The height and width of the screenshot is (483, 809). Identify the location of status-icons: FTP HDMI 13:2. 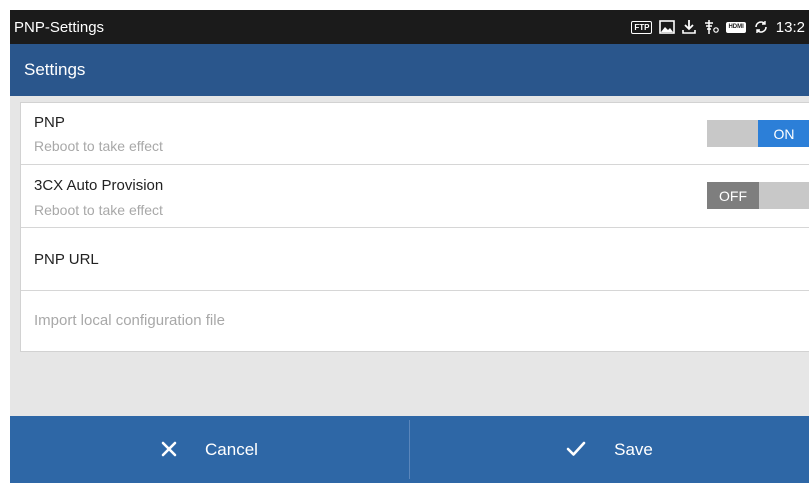
(718, 27).